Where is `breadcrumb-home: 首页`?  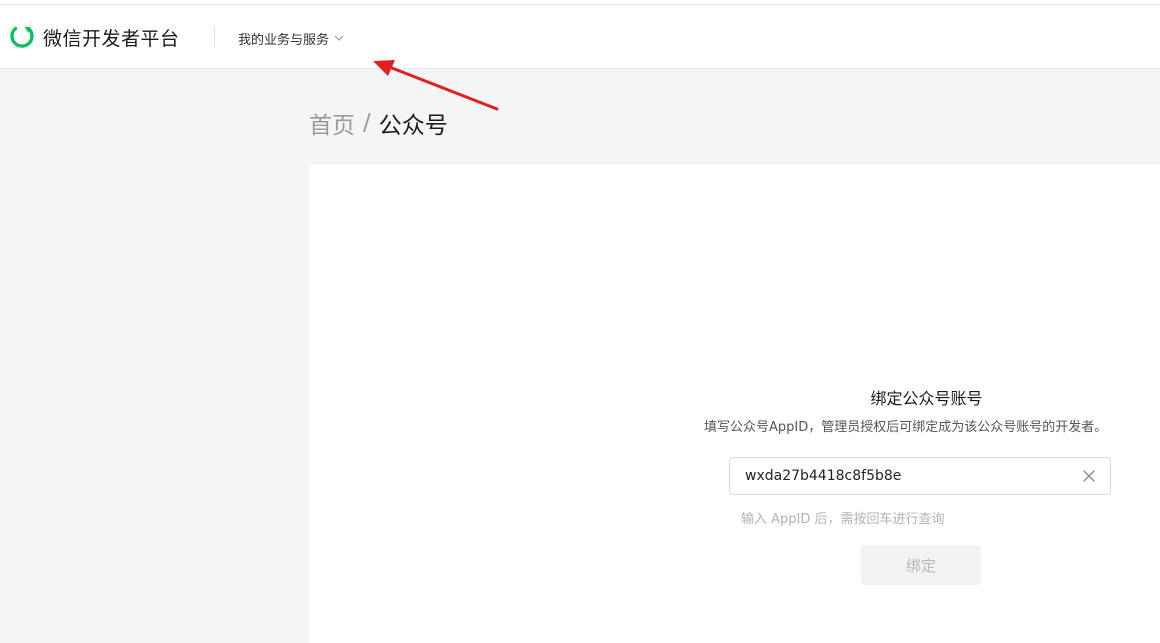
breadcrumb-home: 首页 is located at coordinates (332, 123).